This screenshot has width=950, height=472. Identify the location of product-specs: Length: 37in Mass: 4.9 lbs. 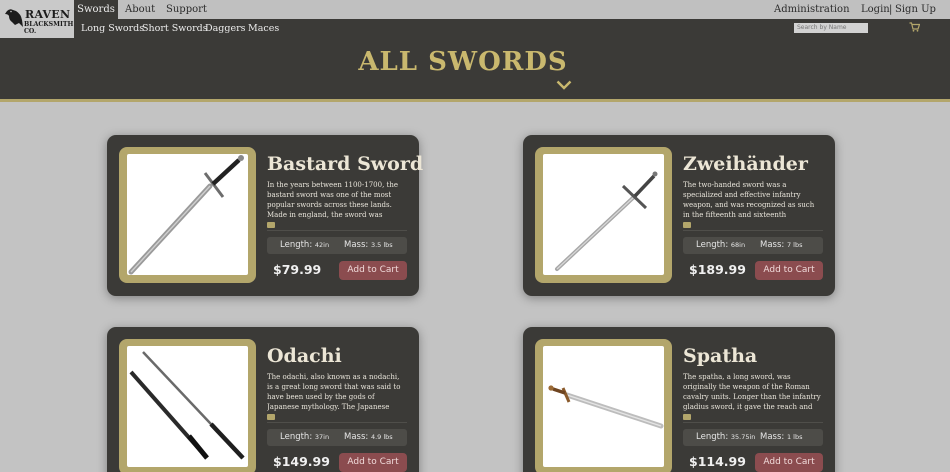
(337, 437).